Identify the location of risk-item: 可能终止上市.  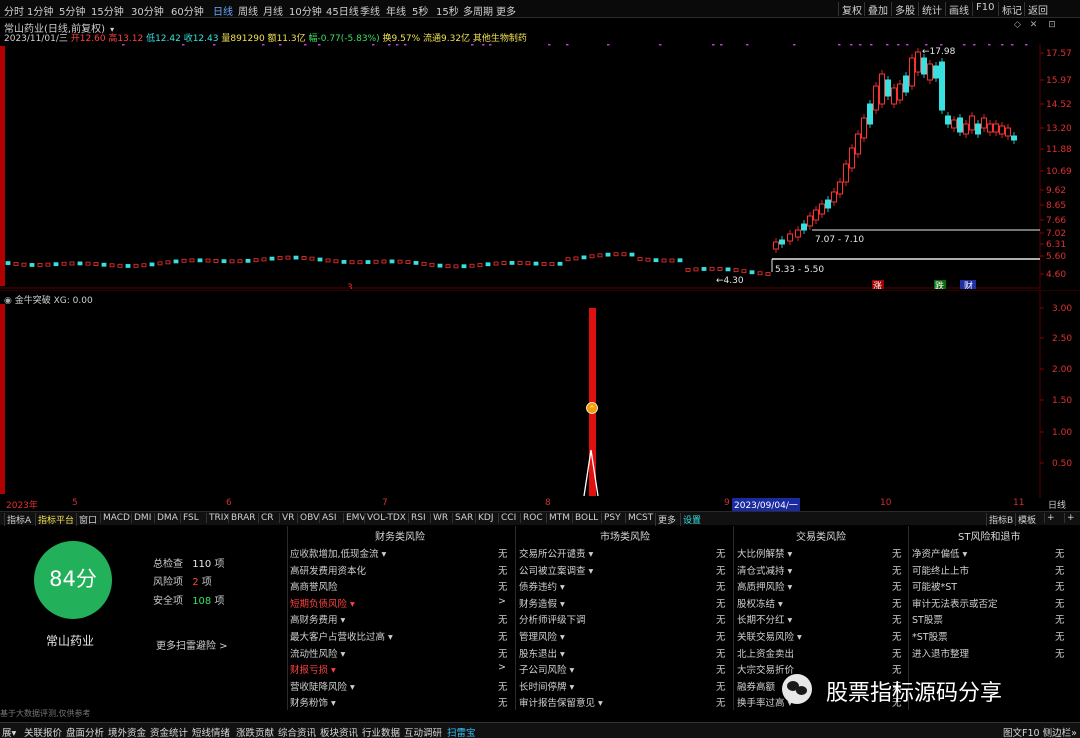
(940, 570).